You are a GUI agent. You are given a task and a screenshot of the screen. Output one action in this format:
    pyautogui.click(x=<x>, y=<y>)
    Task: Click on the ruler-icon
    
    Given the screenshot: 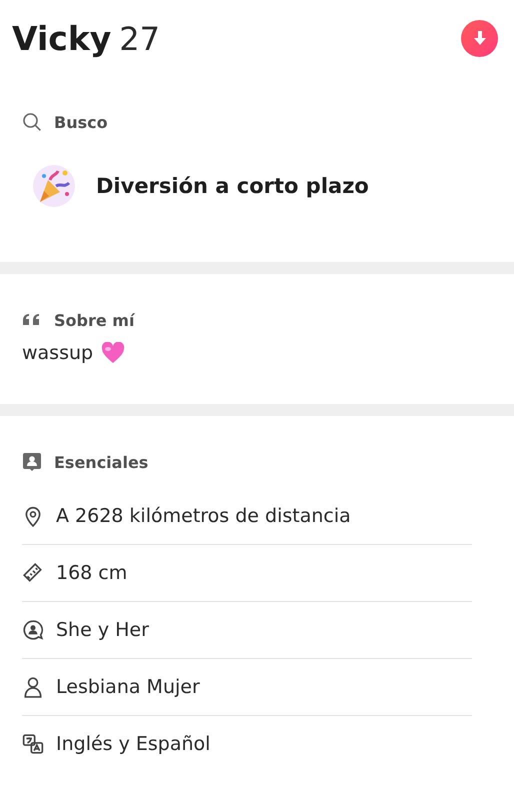 What is the action you would take?
    pyautogui.click(x=33, y=573)
    